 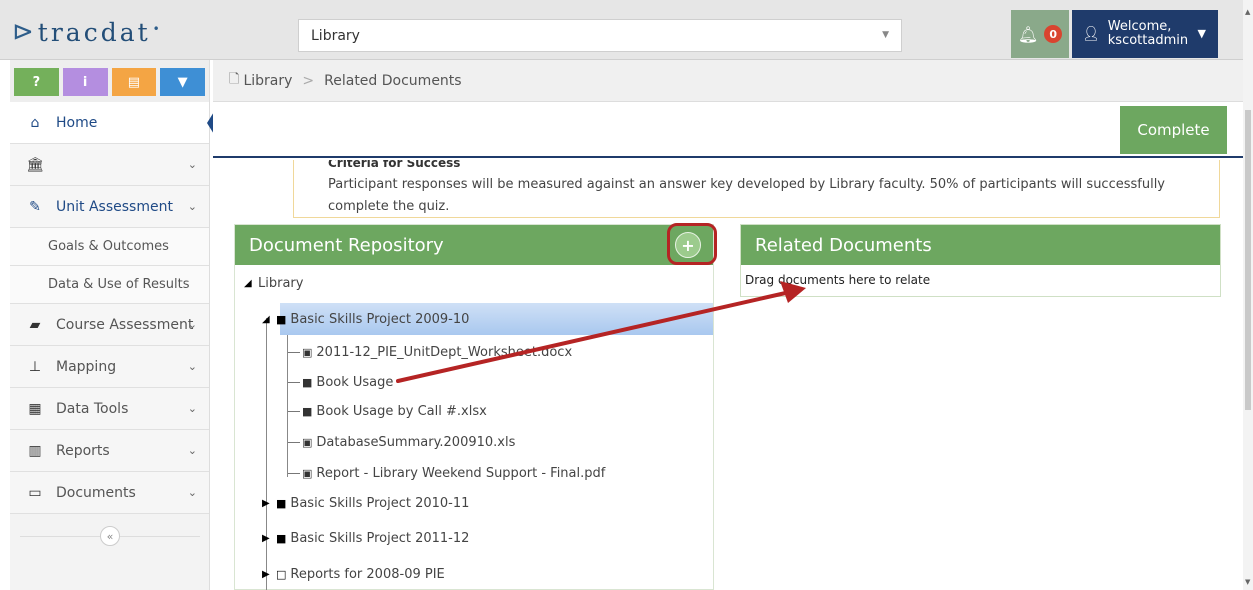 What do you see at coordinates (307, 473) in the screenshot?
I see `pdf-file-icon: ▣` at bounding box center [307, 473].